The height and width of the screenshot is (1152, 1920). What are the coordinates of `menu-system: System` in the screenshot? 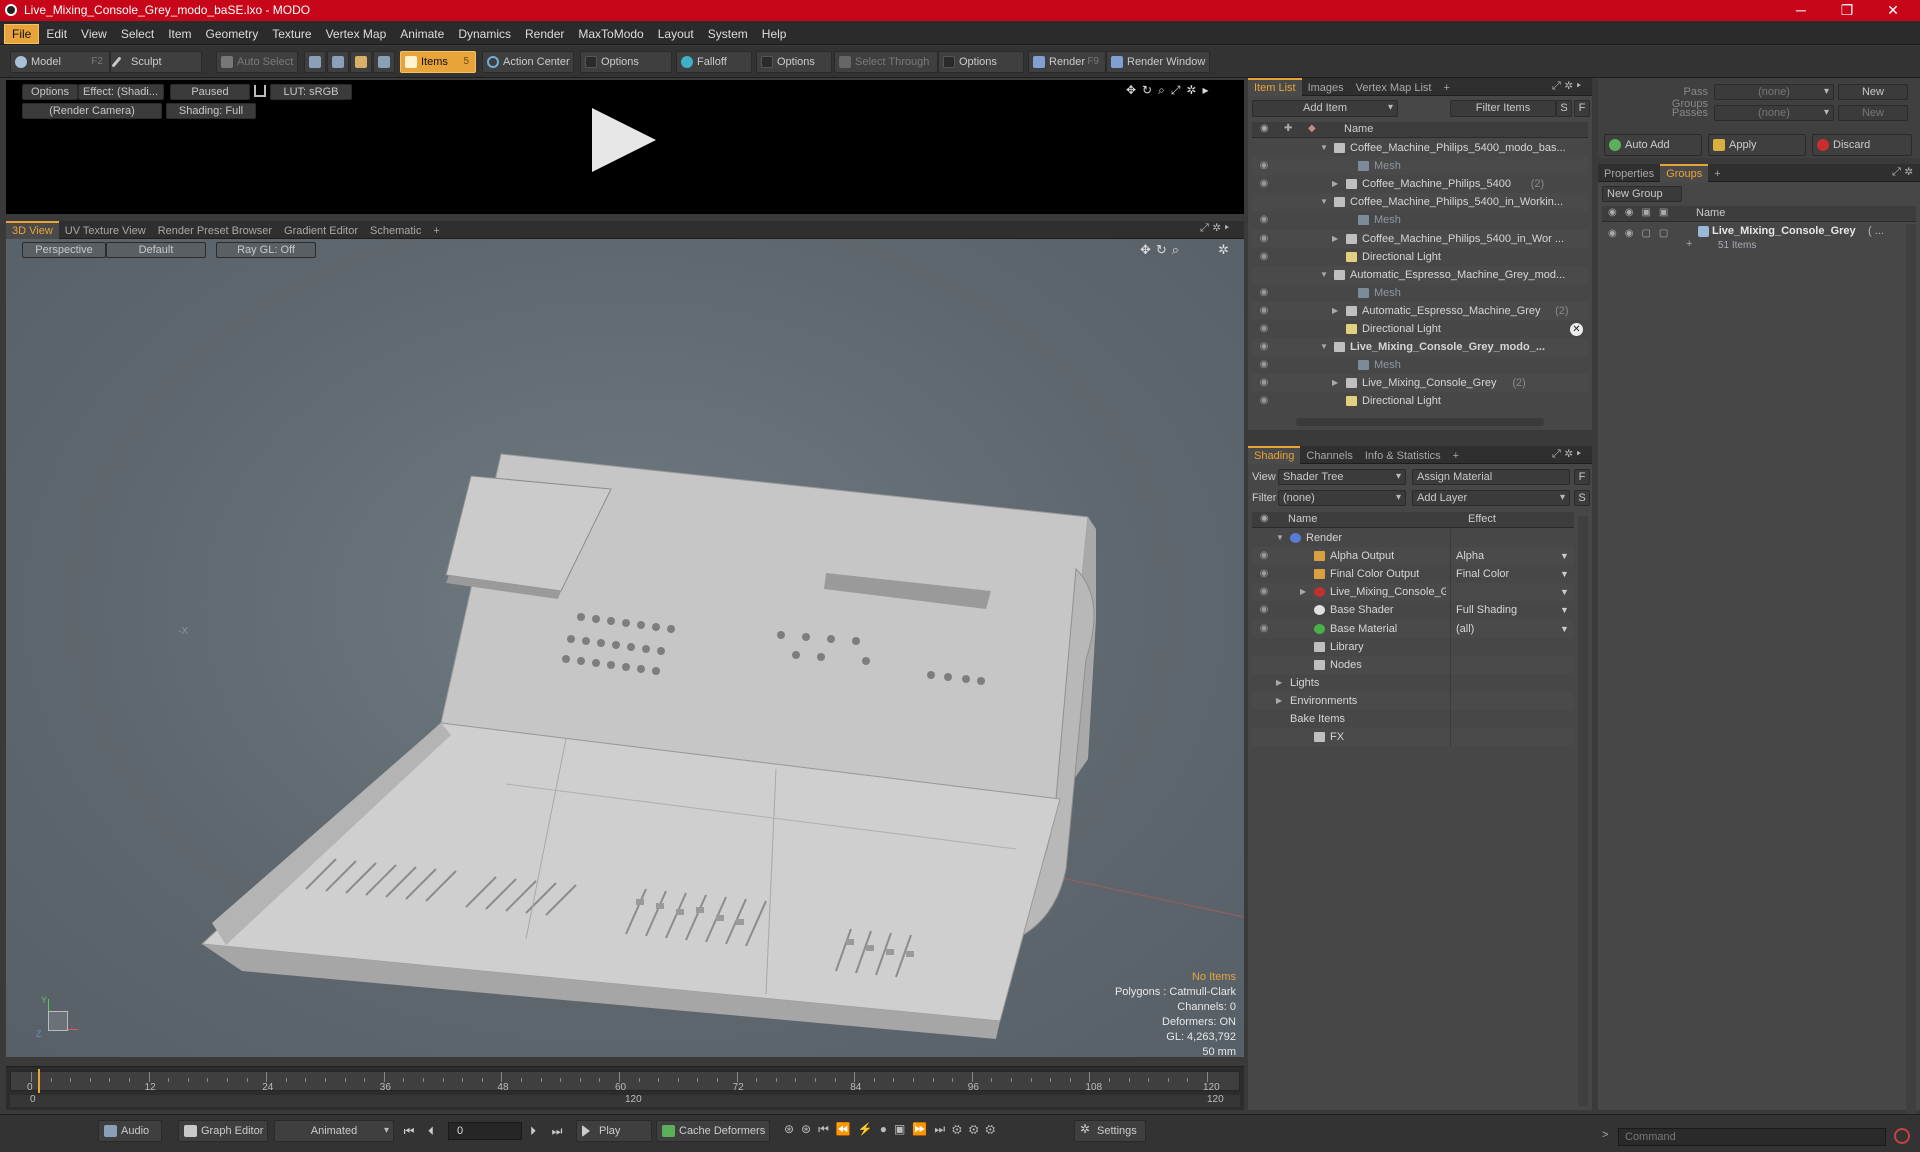 It's located at (728, 34).